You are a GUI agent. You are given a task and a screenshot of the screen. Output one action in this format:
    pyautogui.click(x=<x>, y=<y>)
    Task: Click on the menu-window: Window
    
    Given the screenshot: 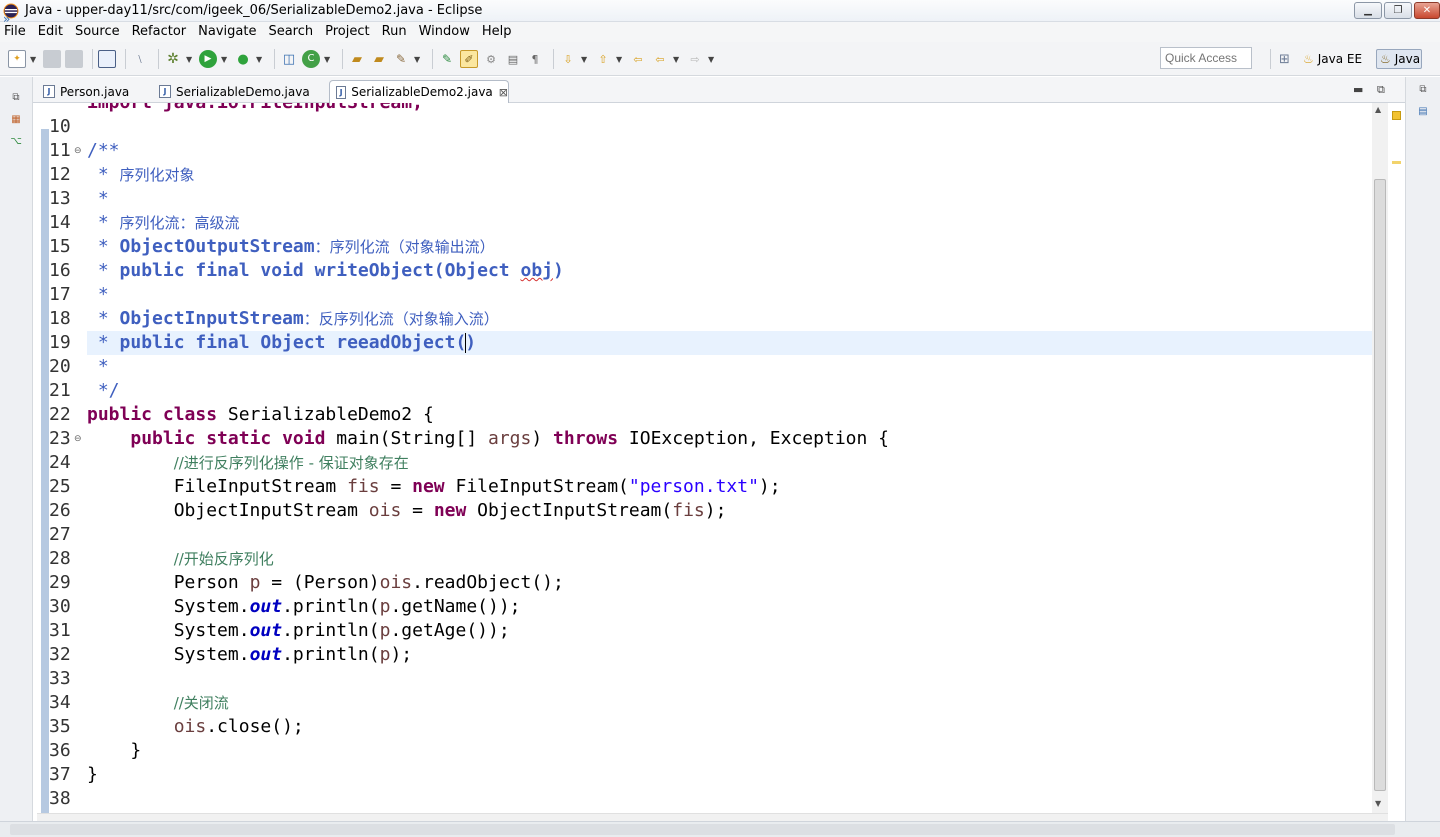 What is the action you would take?
    pyautogui.click(x=444, y=32)
    